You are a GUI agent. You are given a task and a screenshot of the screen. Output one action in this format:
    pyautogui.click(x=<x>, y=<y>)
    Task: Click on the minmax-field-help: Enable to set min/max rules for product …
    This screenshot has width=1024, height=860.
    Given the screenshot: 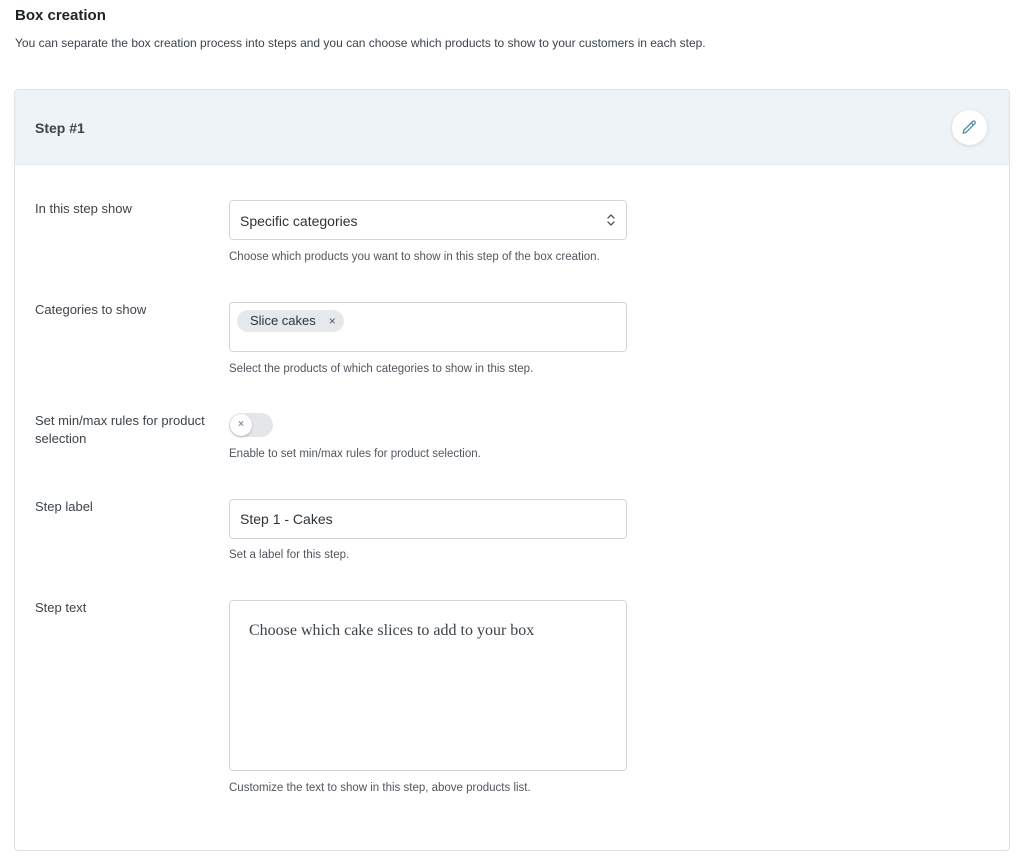 What is the action you would take?
    pyautogui.click(x=355, y=454)
    